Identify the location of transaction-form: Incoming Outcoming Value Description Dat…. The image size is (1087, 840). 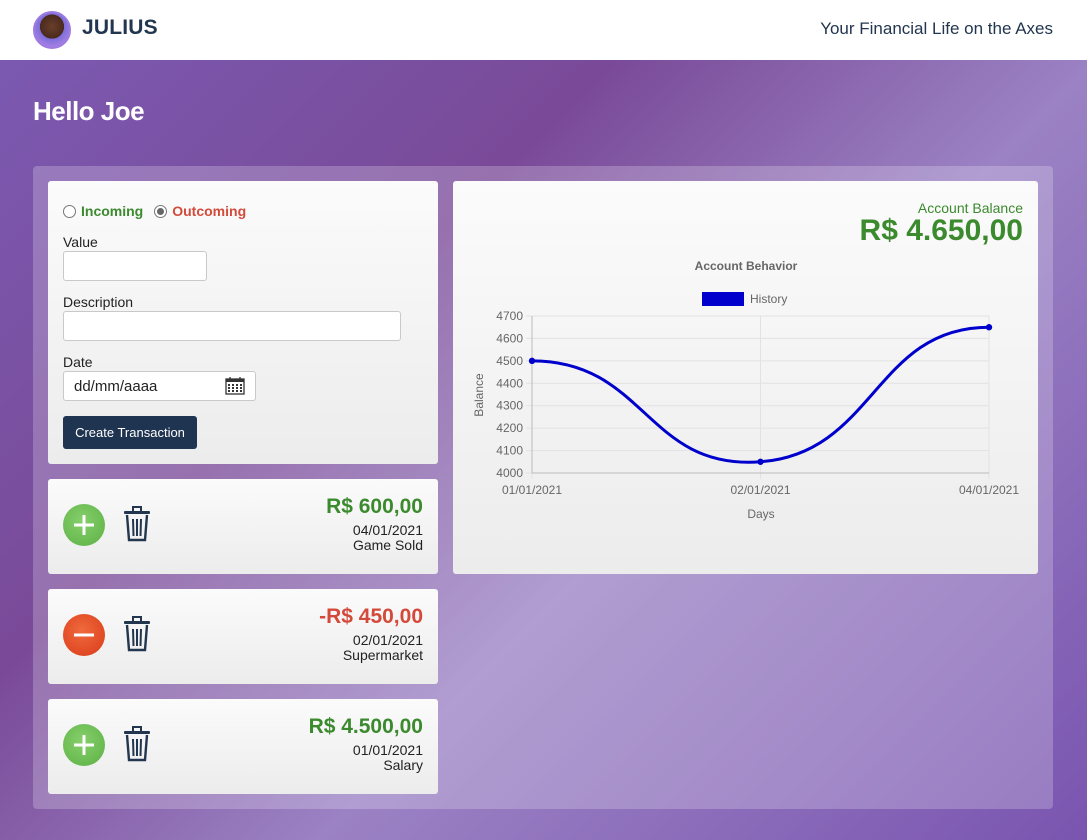
(243, 322).